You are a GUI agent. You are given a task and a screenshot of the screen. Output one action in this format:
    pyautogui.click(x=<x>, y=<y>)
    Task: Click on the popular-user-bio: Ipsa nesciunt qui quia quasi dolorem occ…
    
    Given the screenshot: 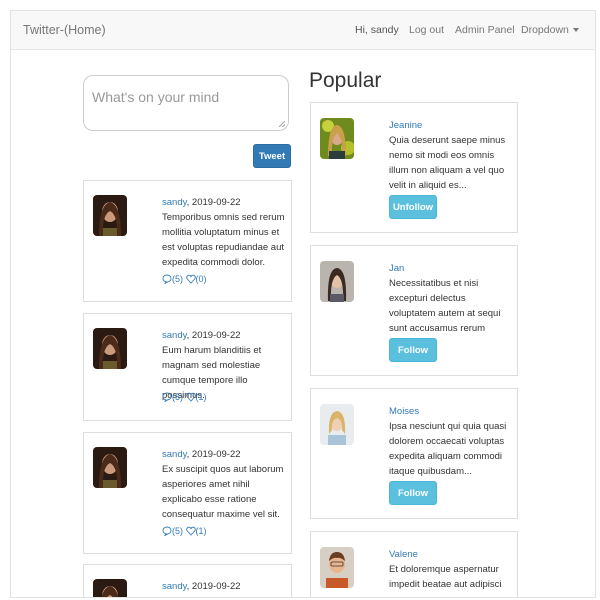 What is the action you would take?
    pyautogui.click(x=448, y=449)
    